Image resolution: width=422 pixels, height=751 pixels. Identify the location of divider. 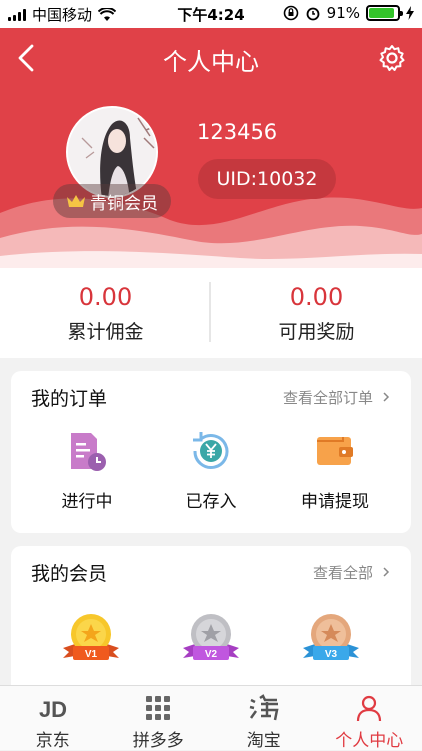
(210, 312).